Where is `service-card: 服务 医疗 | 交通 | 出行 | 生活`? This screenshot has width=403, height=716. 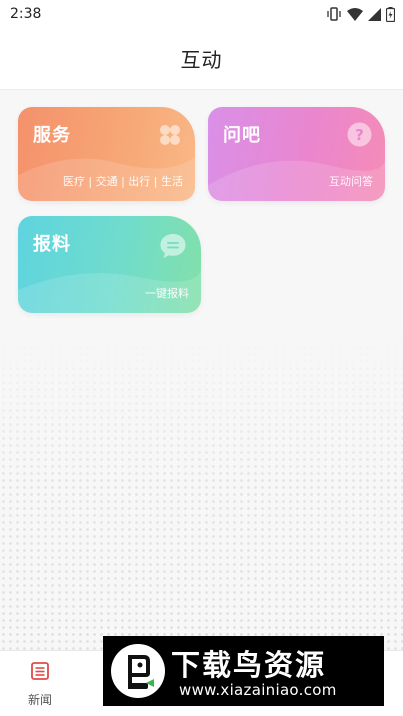
service-card: 服务 医疗 | 交通 | 出行 | 生活 is located at coordinates (106, 154).